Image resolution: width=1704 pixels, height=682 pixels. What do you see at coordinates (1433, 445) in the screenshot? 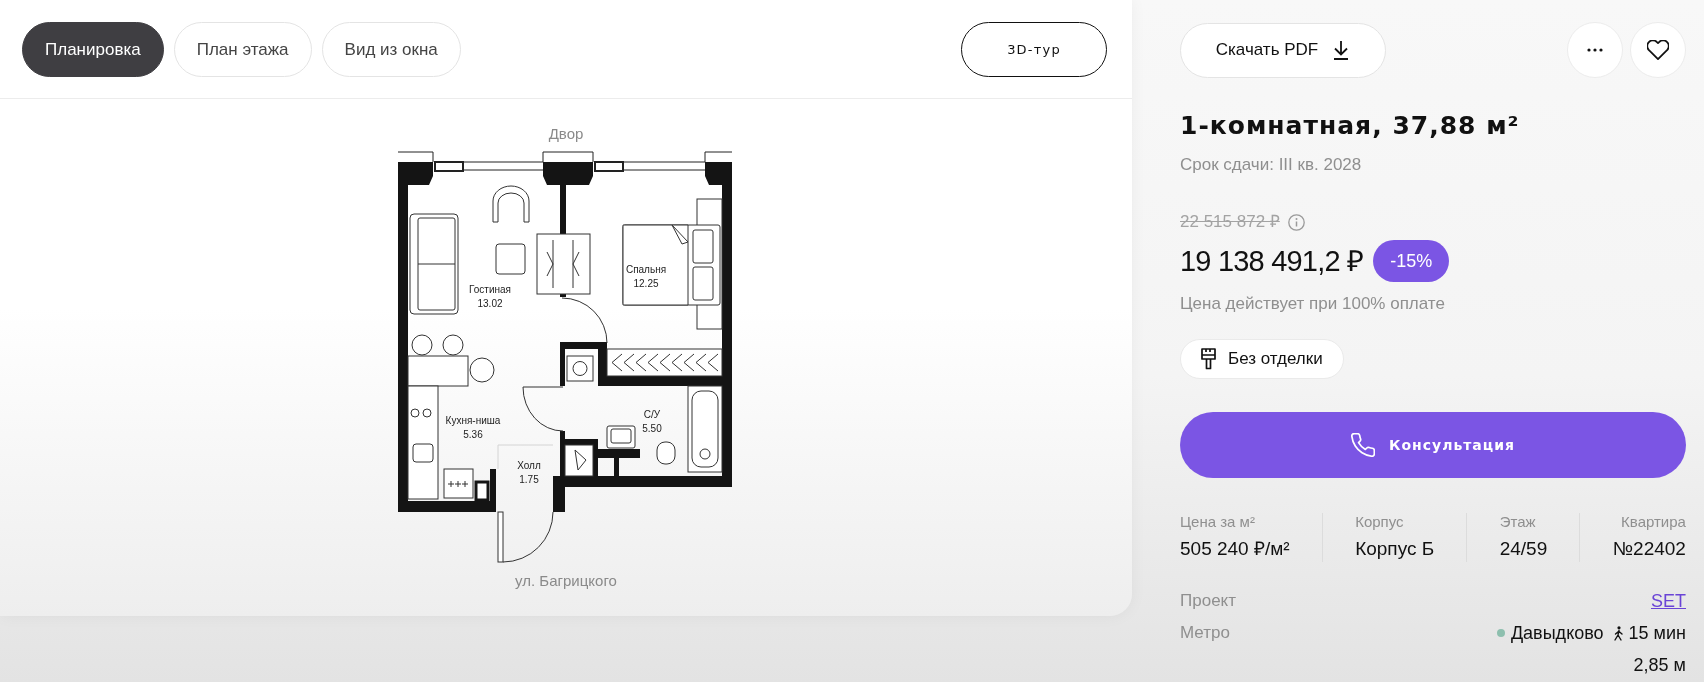
I see `consultation-button: Консультация` at bounding box center [1433, 445].